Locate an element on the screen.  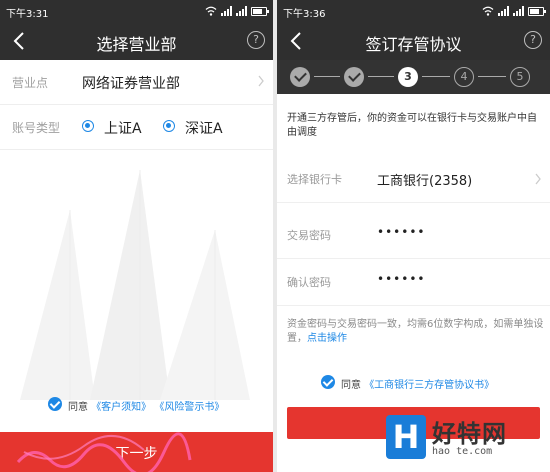
customer-notice-link: 《客户须知》 is located at coordinates (121, 407).